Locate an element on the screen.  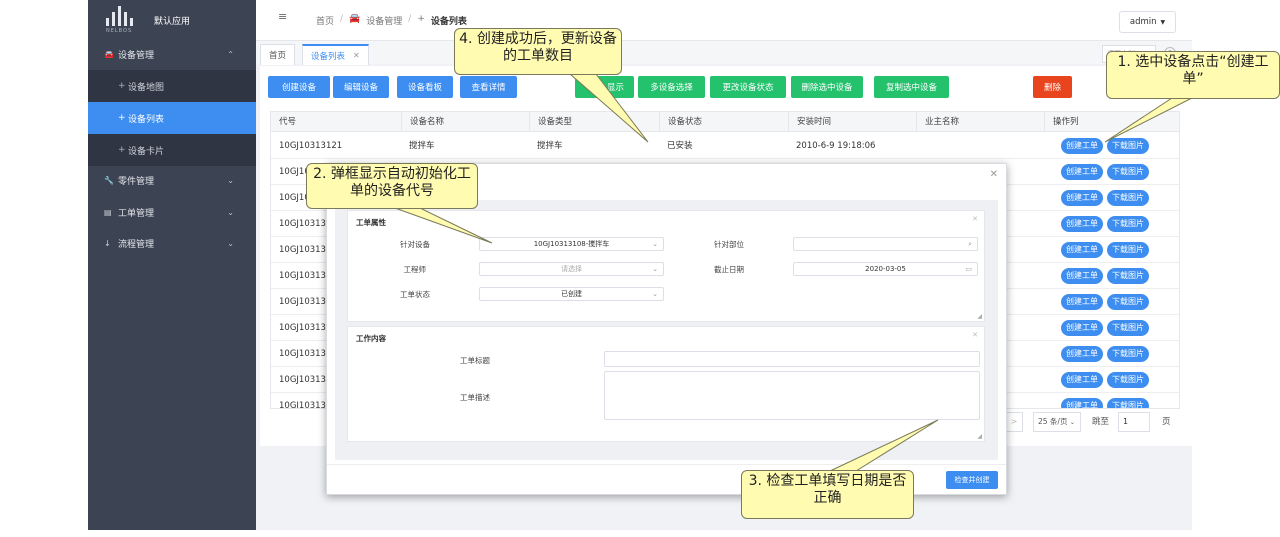
menu-group-device: 🚘 设备管理 ⌃ is located at coordinates (172, 54).